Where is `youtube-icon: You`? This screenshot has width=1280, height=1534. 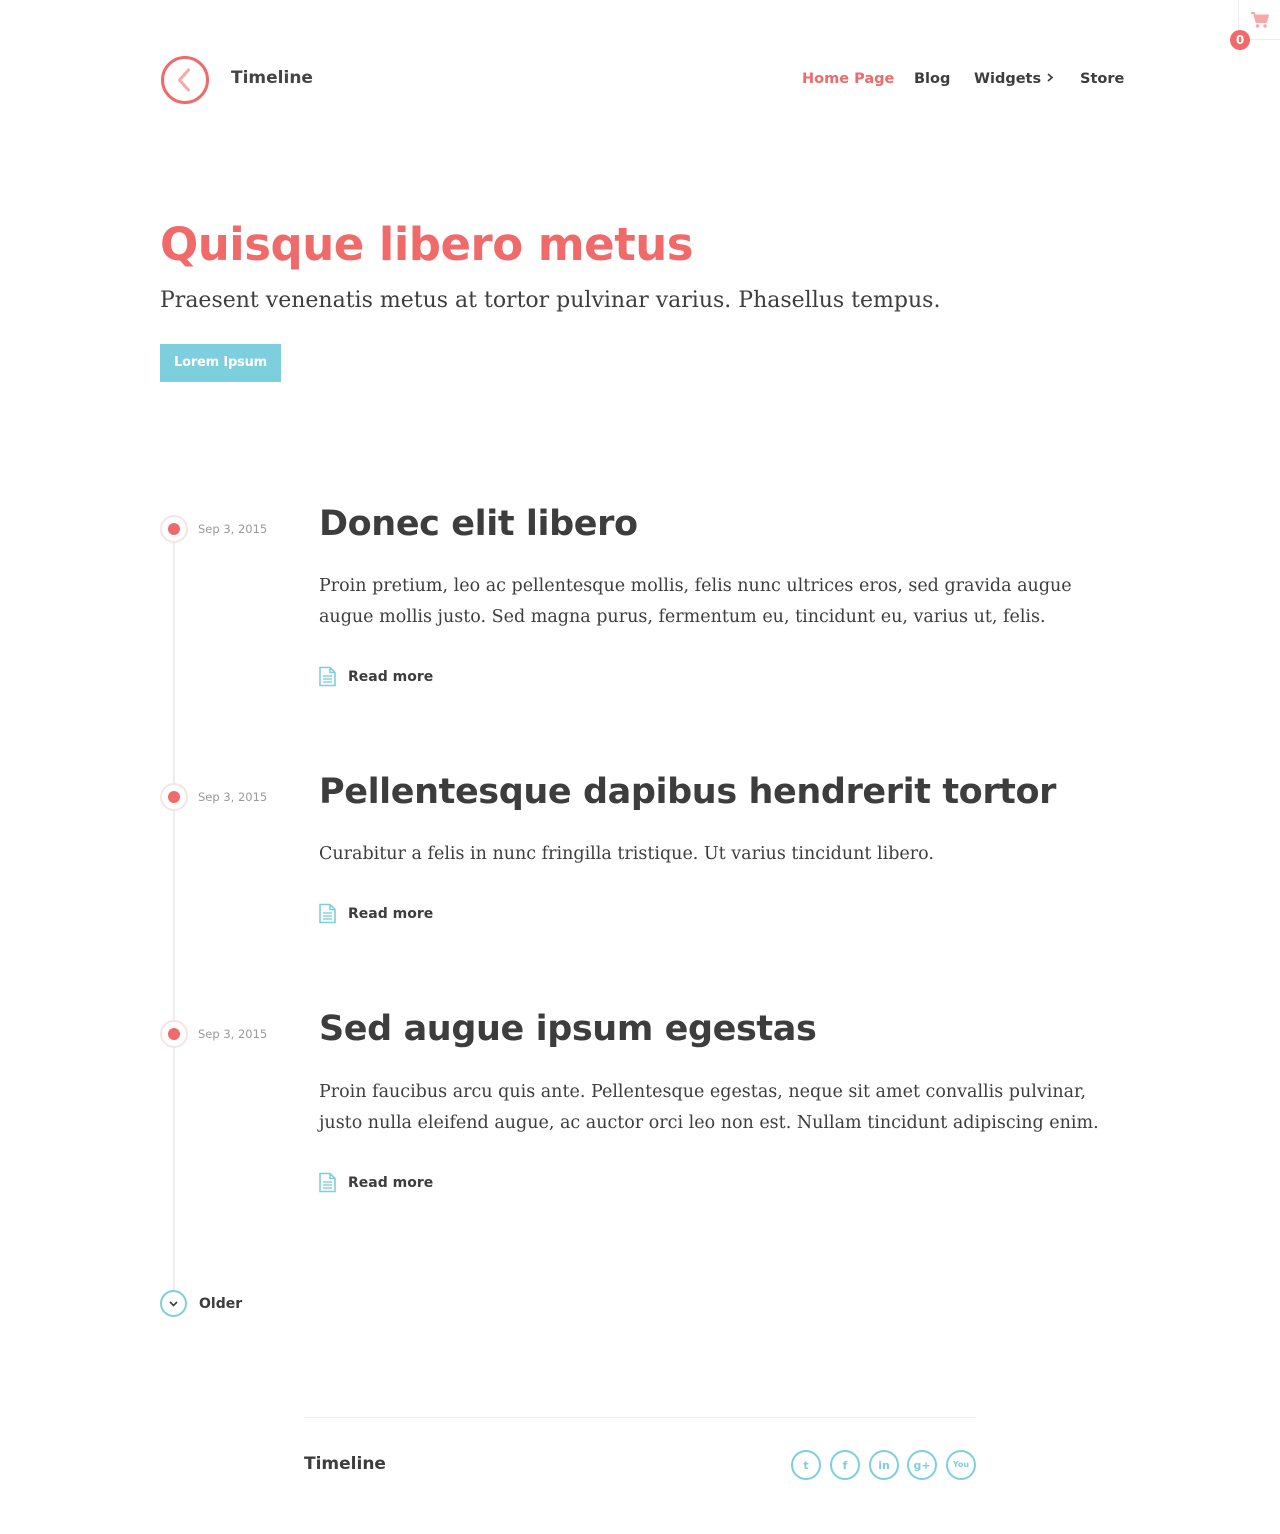 youtube-icon: You is located at coordinates (961, 1465).